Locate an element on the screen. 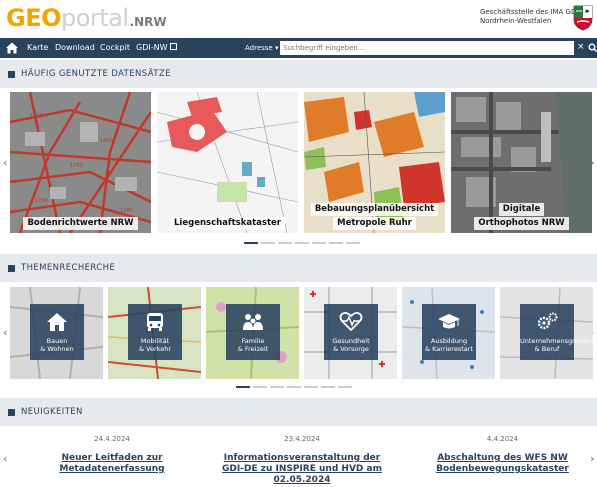 The image size is (597, 487). theme-label-1: Familie is located at coordinates (253, 341).